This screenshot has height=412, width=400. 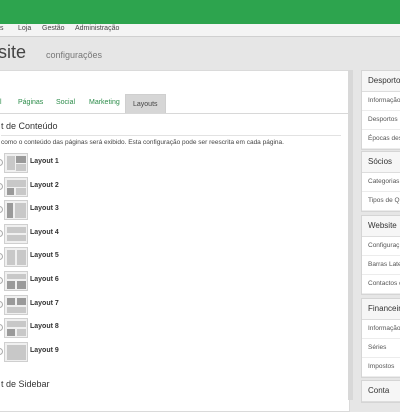 I want to click on layout-label: Layout 5, so click(x=44, y=256).